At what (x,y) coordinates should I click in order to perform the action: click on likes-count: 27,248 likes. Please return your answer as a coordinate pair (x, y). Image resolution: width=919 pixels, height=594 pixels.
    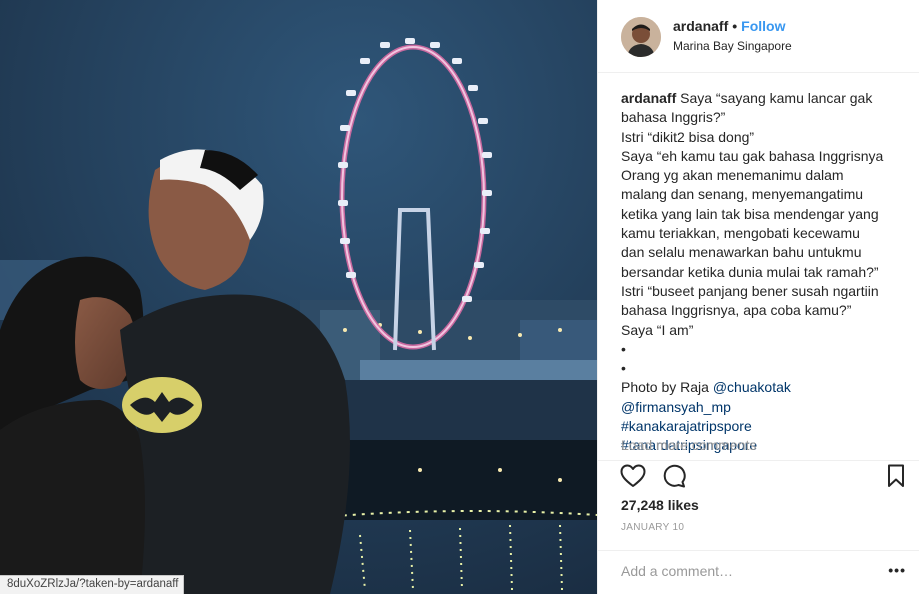
    Looking at the image, I should click on (660, 505).